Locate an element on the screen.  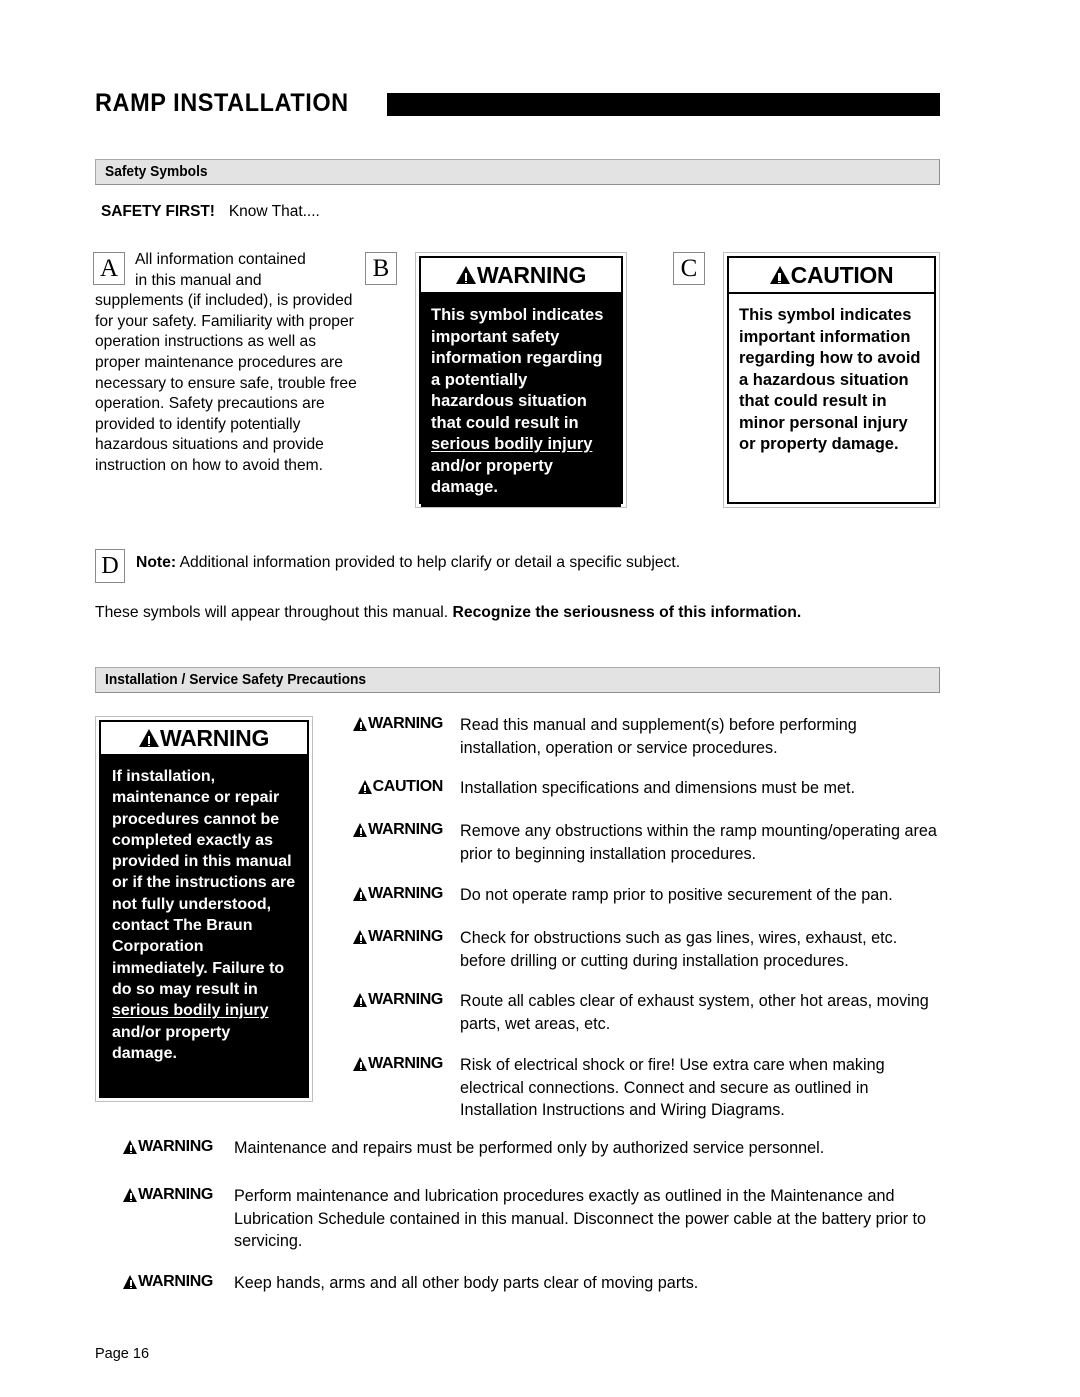
precaution-label-check: WARNING is located at coordinates (384, 936).